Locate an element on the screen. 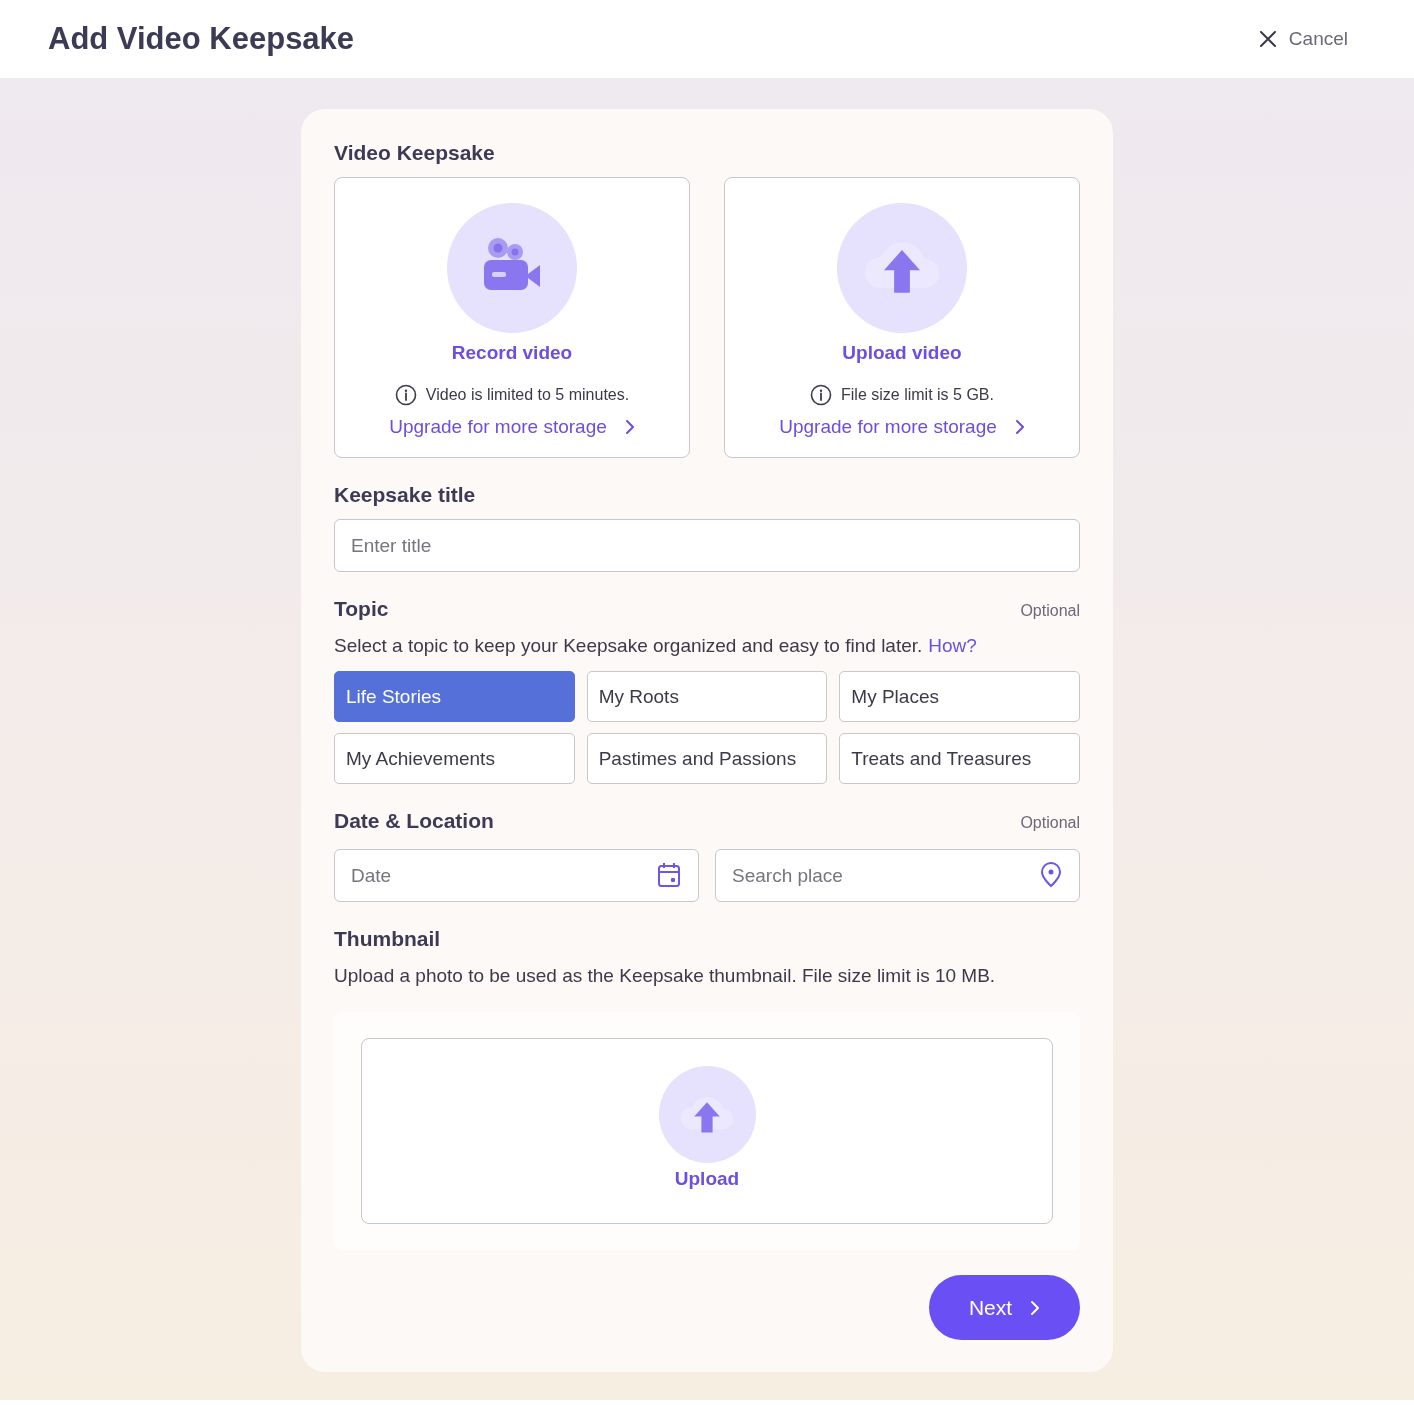 The height and width of the screenshot is (1405, 1414). section-label: Topic is located at coordinates (361, 609).